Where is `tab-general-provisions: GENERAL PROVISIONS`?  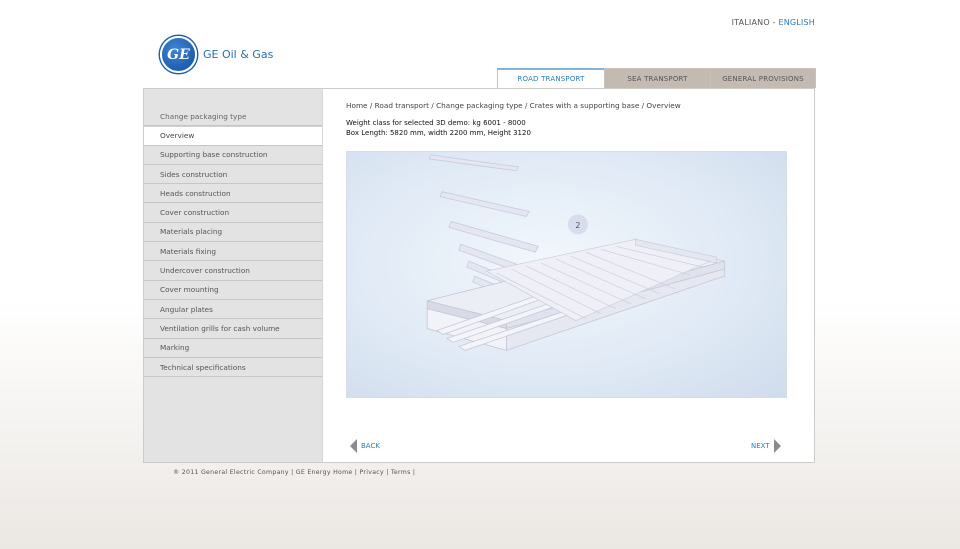
tab-general-provisions: GENERAL PROVISIONS is located at coordinates (763, 78).